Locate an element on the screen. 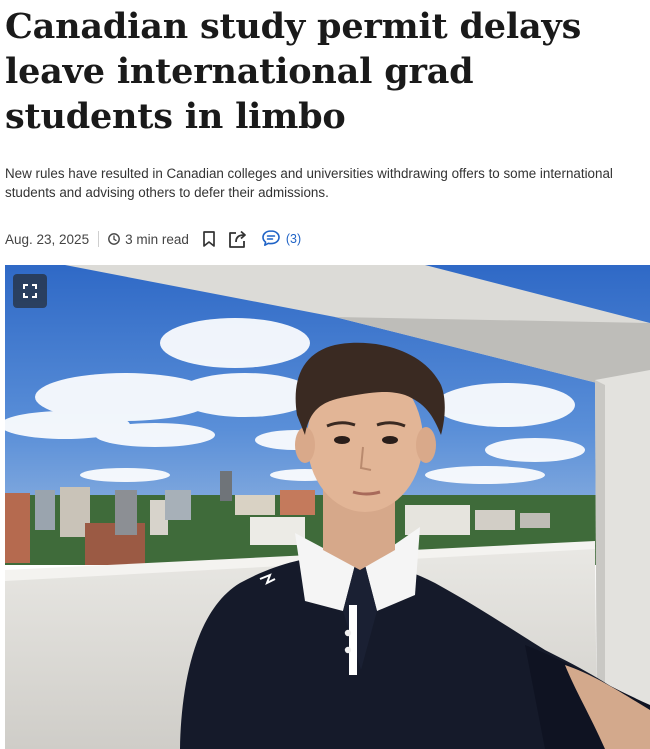 This screenshot has height=749, width=650. clock-icon is located at coordinates (114, 239).